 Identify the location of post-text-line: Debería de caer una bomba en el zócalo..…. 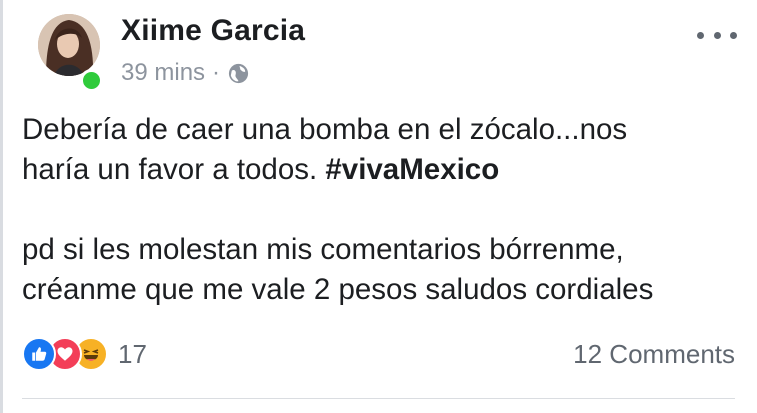
(325, 129).